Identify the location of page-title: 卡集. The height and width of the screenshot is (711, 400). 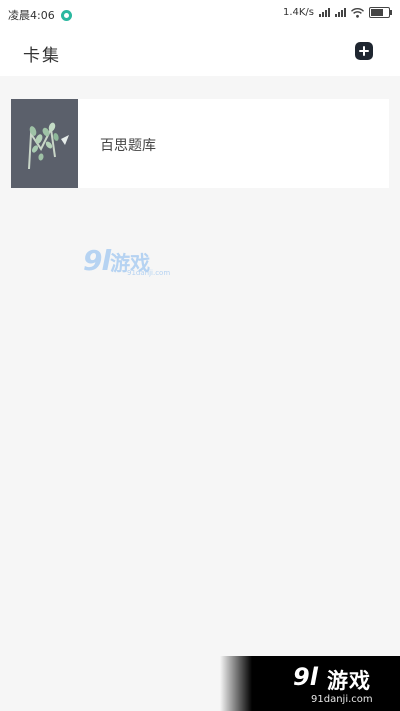
(42, 56).